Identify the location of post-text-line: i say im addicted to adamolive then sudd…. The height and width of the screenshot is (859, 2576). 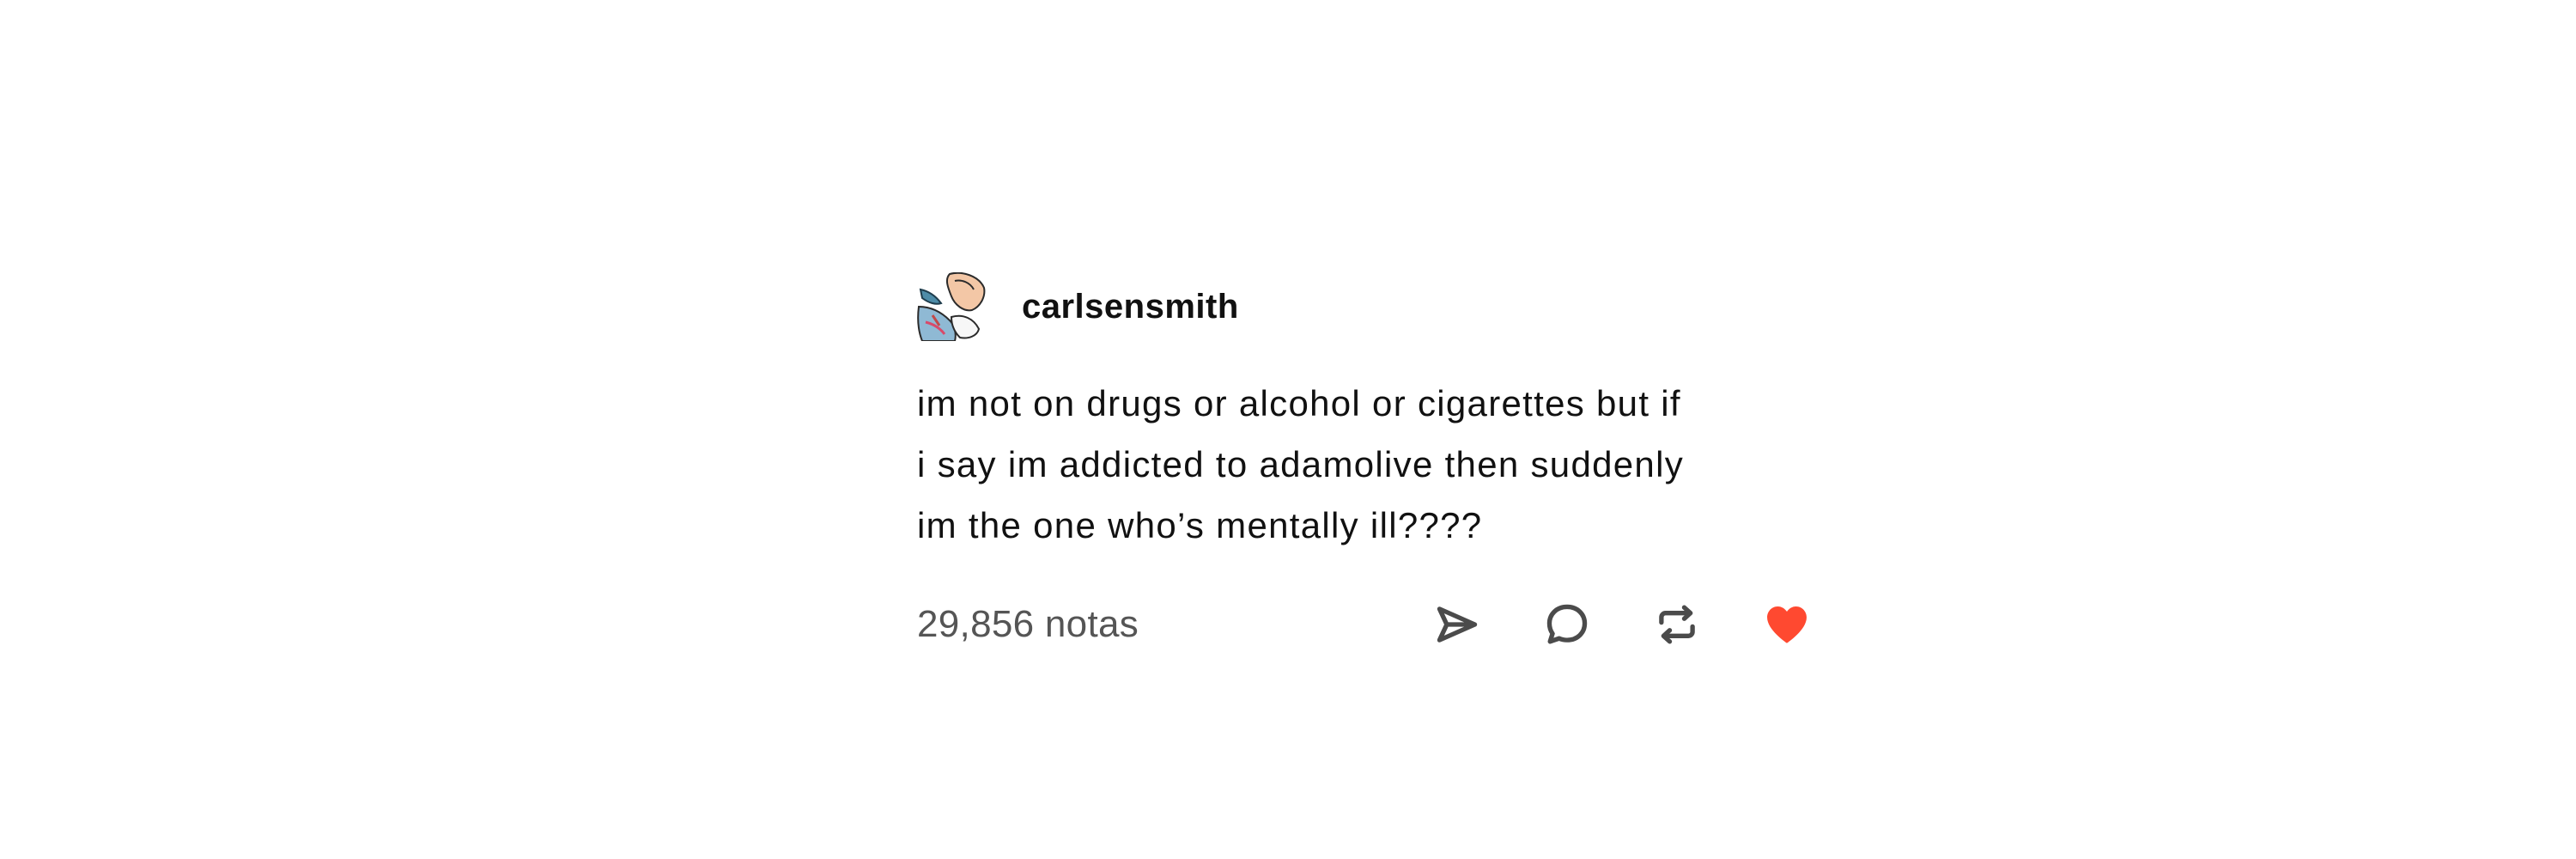
(1301, 464).